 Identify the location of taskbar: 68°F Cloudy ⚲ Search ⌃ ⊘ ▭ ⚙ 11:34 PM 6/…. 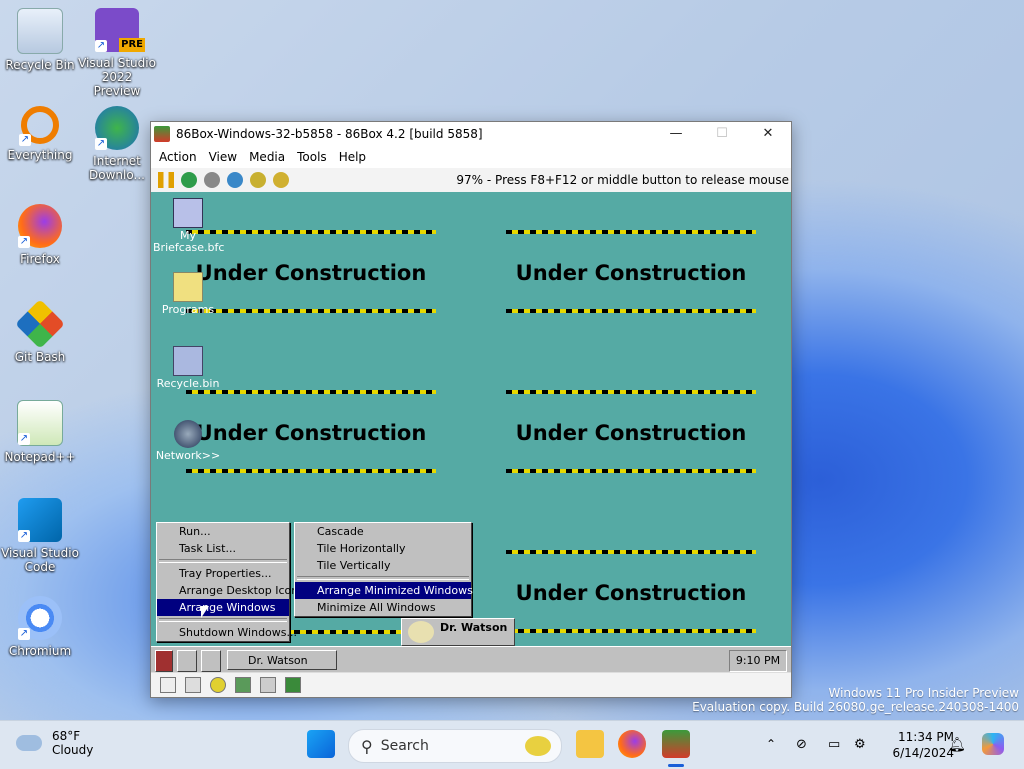
(512, 744).